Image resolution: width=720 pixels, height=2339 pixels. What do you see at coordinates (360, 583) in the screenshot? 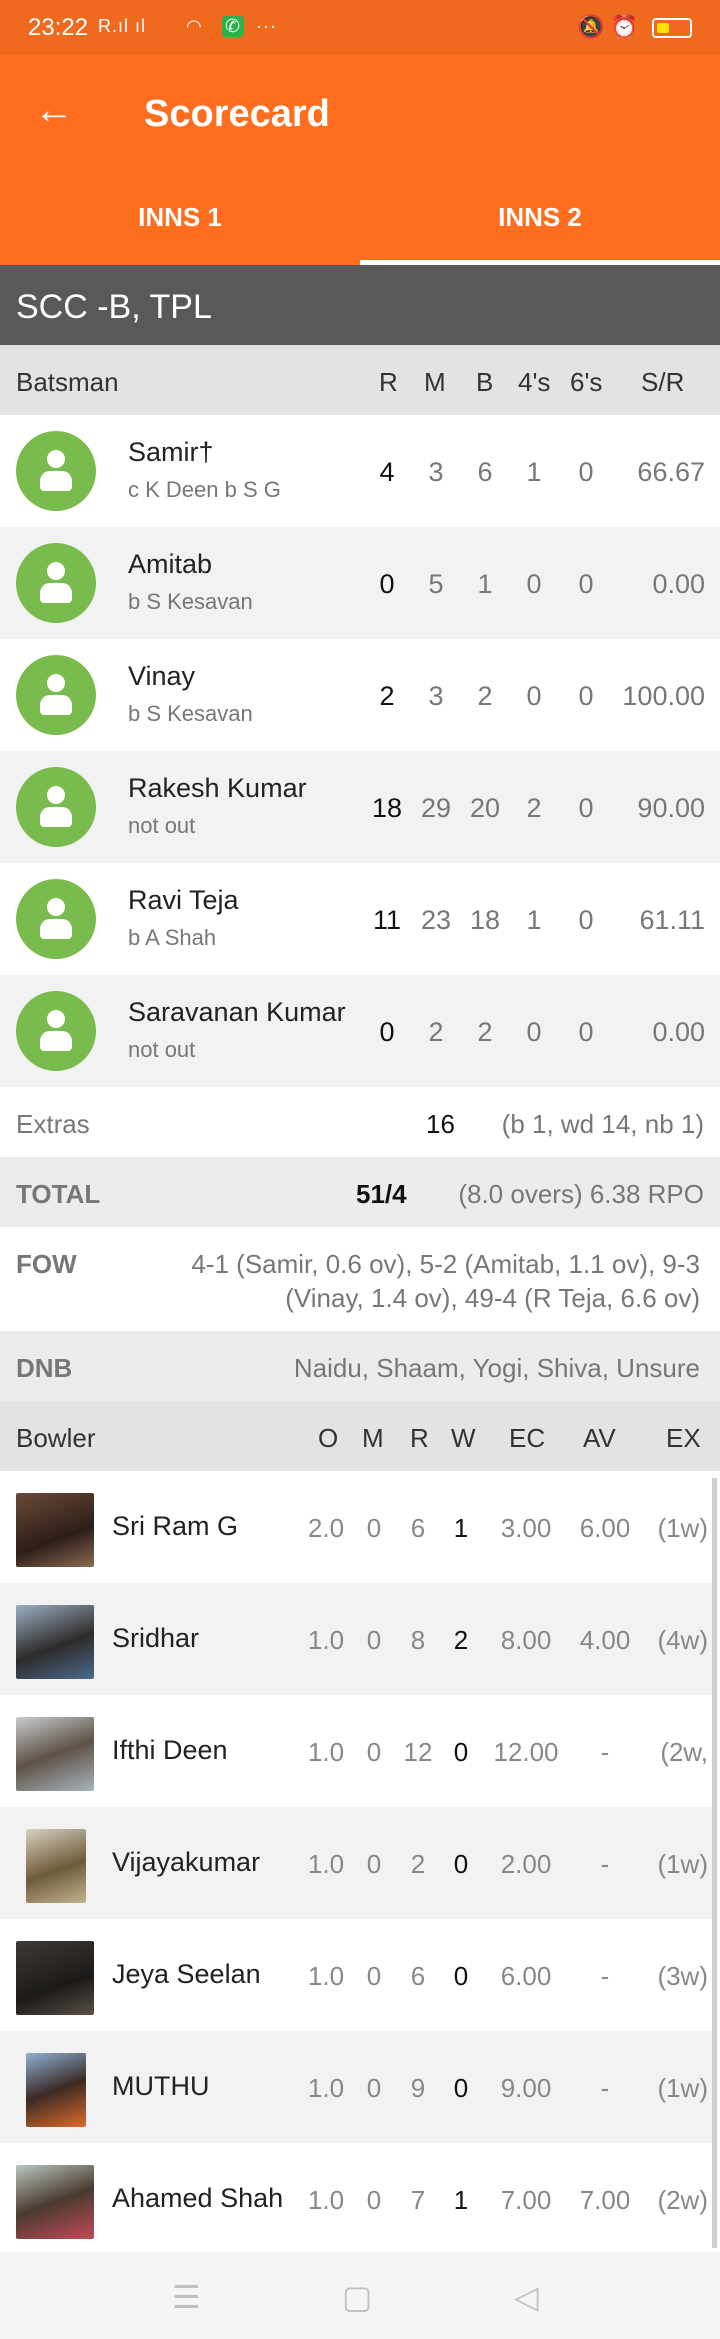
I see `batsman-row: Amitab b S Kesavan 0 5 1 0 0 0.00` at bounding box center [360, 583].